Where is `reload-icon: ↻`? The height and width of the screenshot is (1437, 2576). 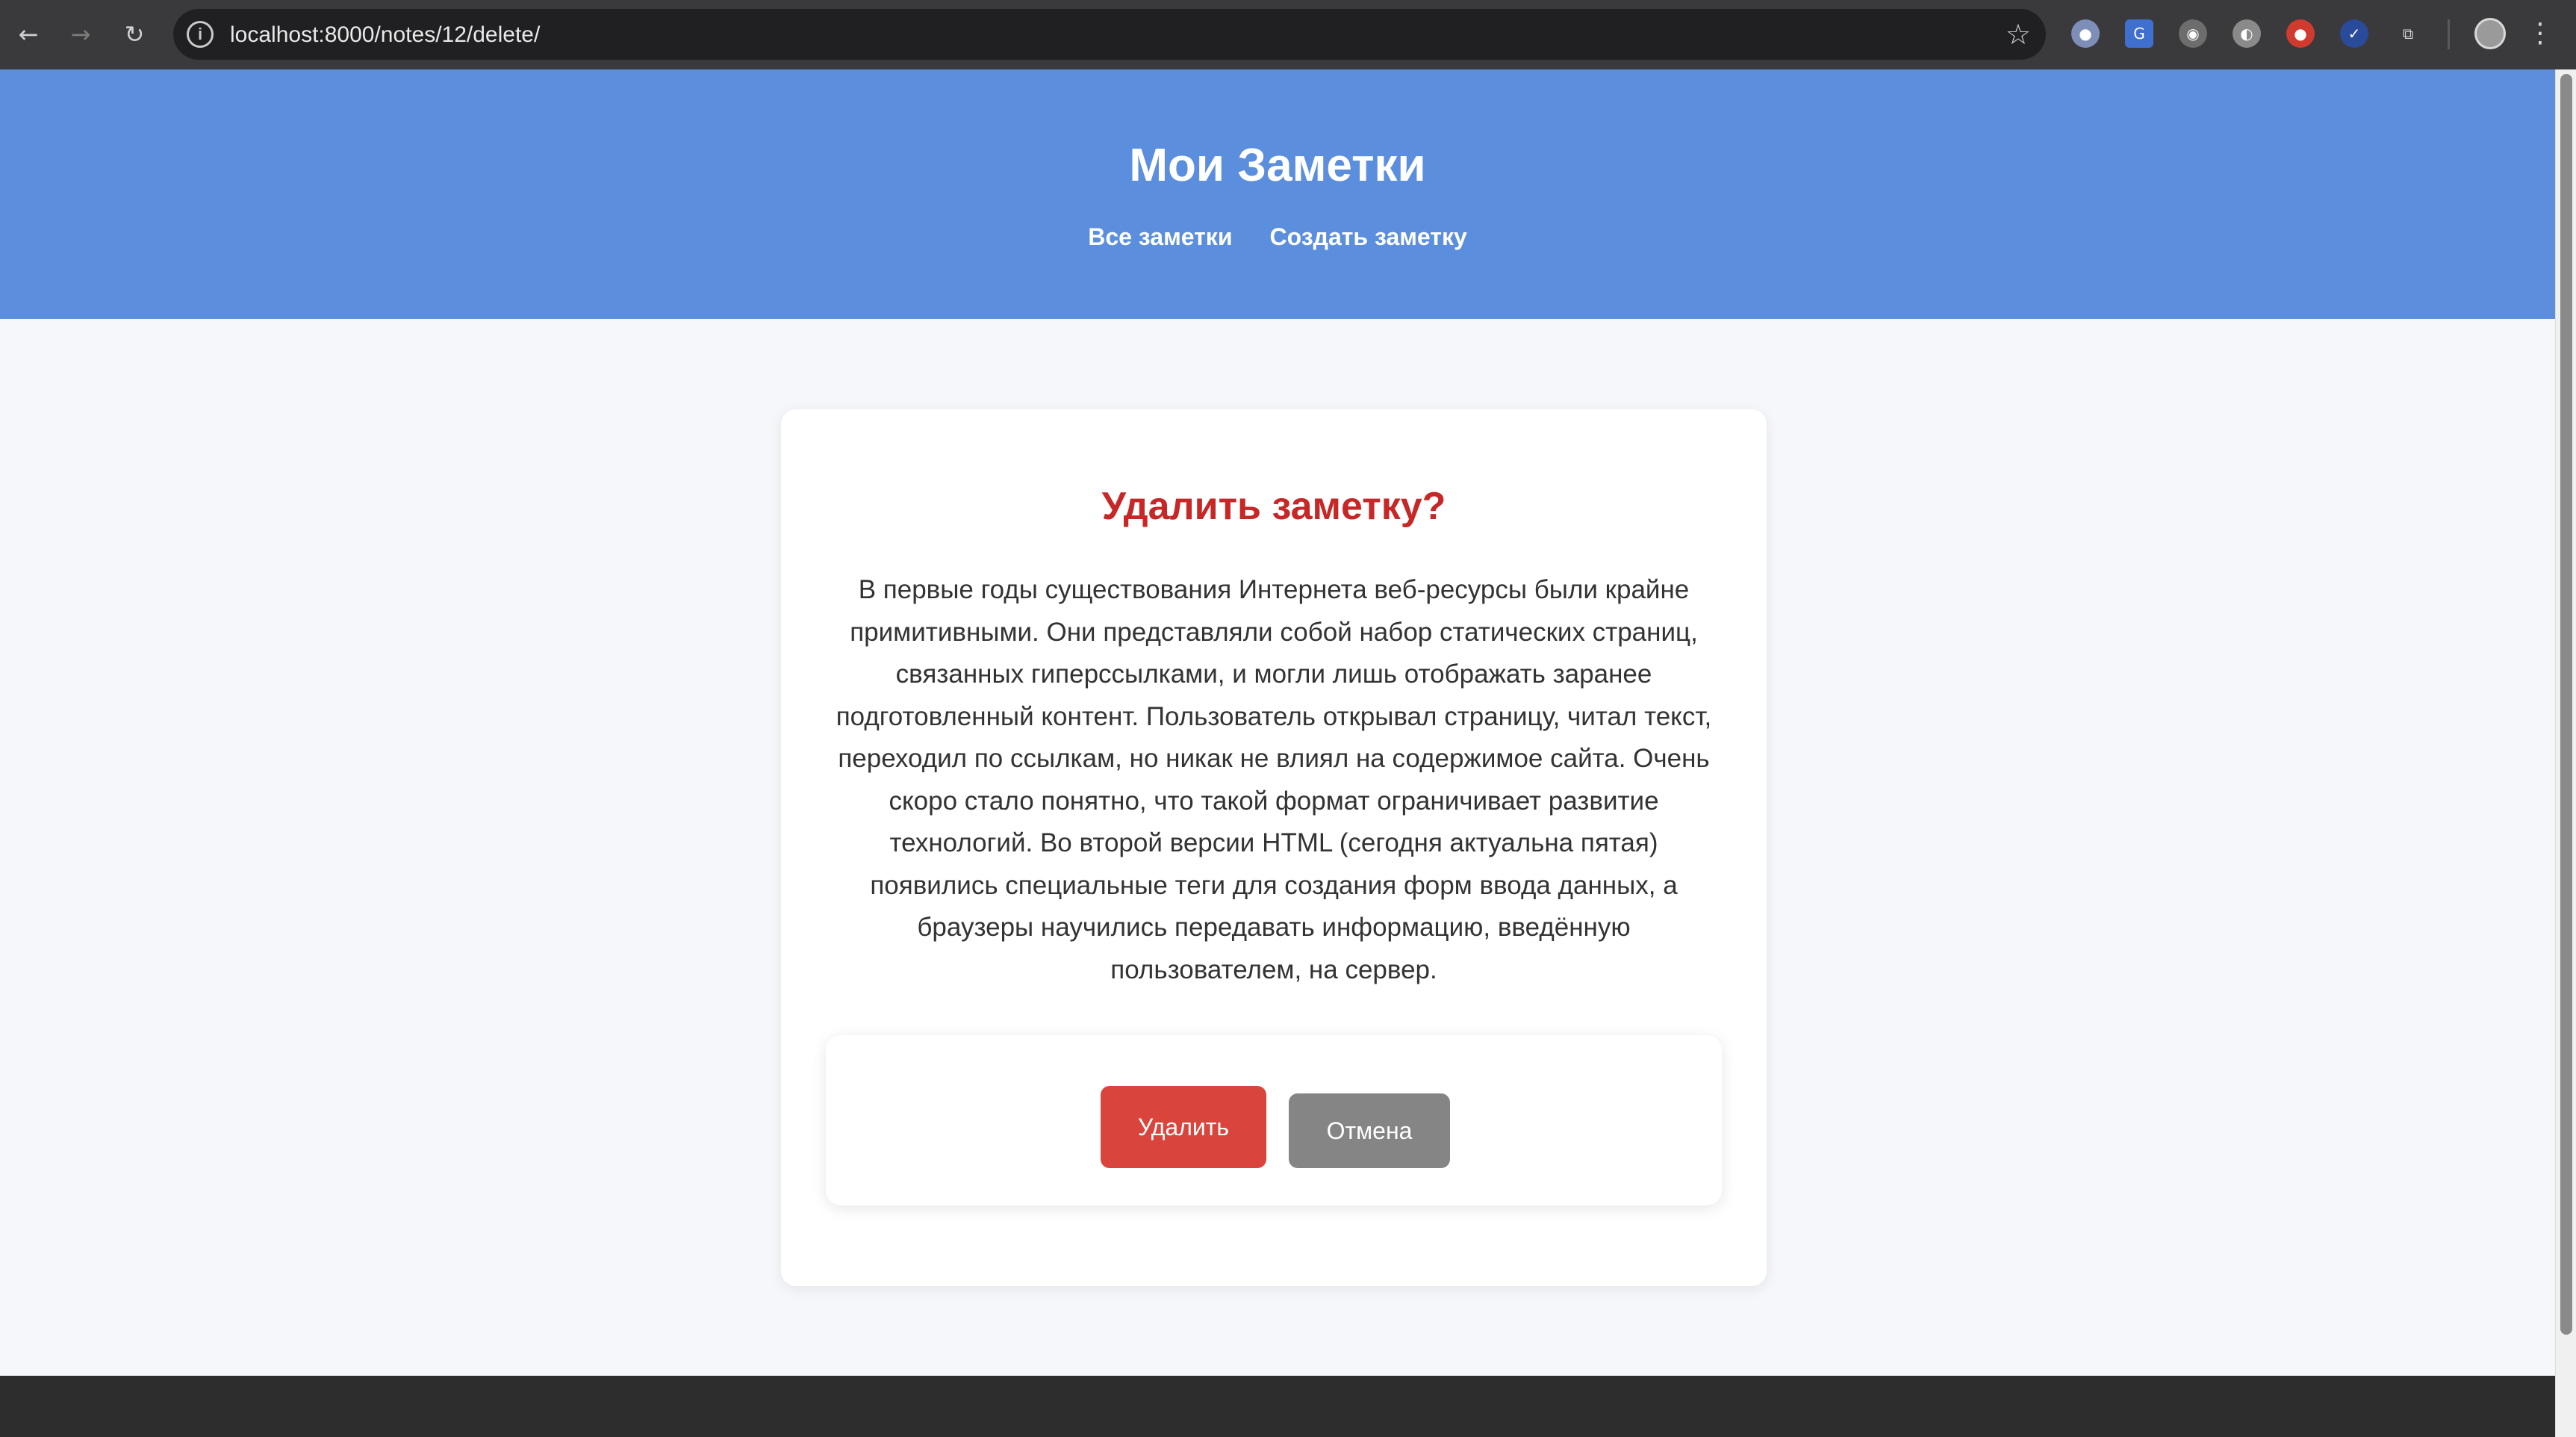 reload-icon: ↻ is located at coordinates (134, 34).